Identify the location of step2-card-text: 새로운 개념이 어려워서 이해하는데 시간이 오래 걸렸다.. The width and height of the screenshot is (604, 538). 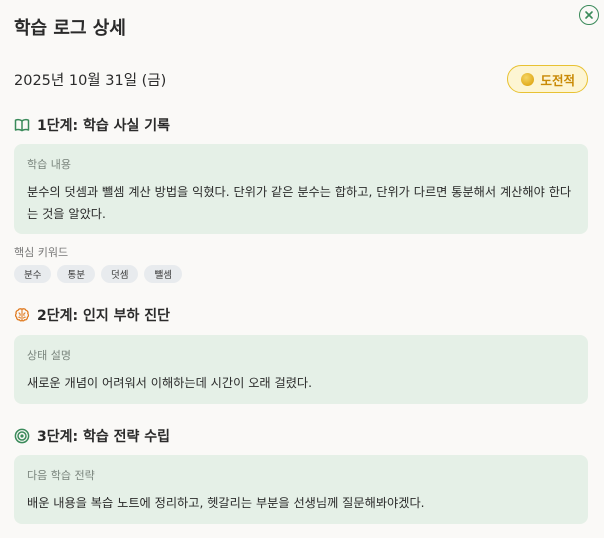
(170, 383).